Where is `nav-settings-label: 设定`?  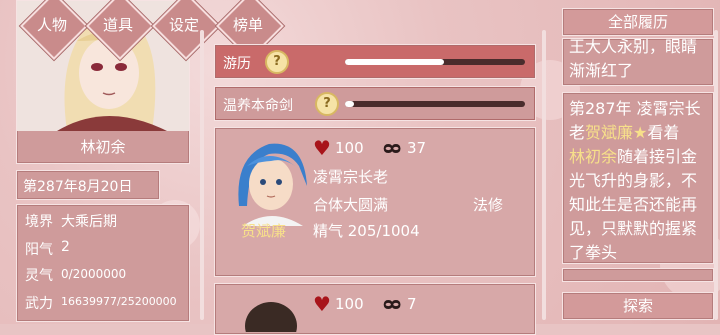
nav-settings-label: 设定 is located at coordinates (183, 25).